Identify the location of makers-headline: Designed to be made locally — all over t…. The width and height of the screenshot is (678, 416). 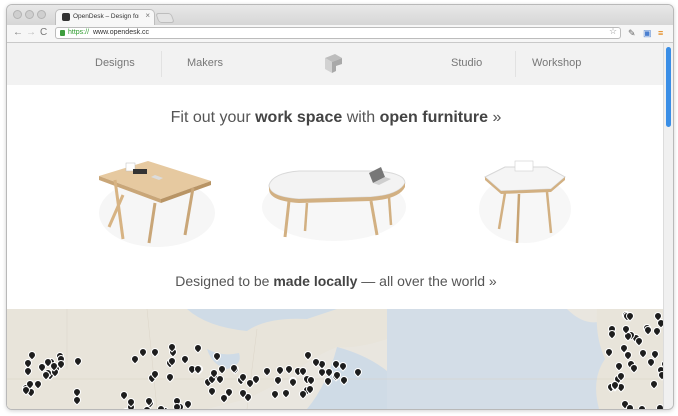
(336, 281).